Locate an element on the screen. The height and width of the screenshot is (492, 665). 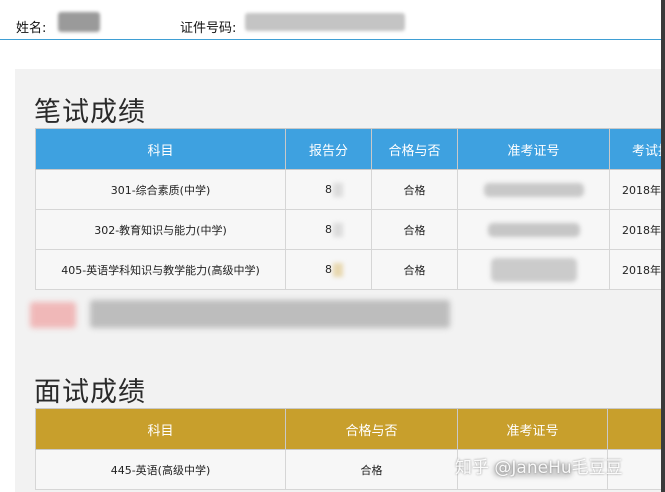
subject-cell: 301-综合素质(中学) is located at coordinates (160, 189).